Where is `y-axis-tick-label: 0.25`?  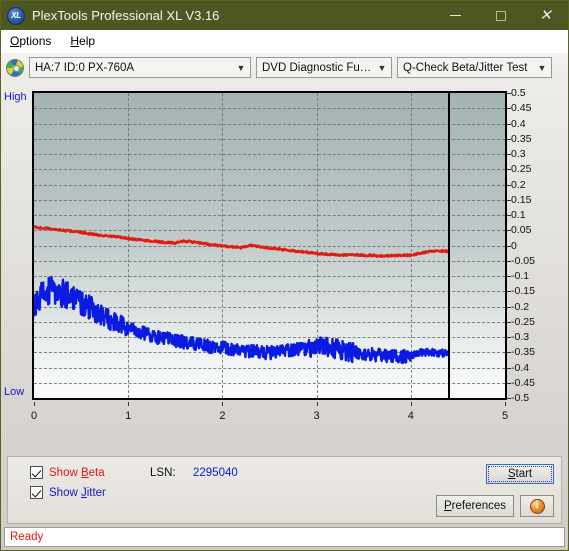
y-axis-tick-label: 0.25 is located at coordinates (521, 169).